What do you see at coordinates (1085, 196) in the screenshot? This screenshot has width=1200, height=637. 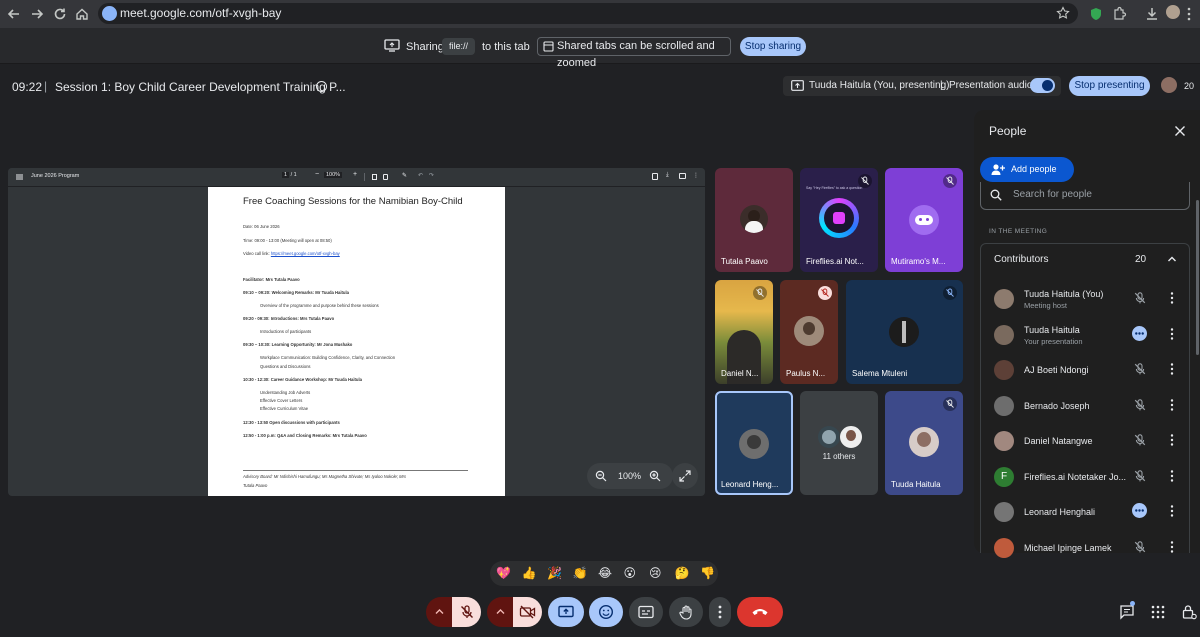 I see `search-people-input: Search for people` at bounding box center [1085, 196].